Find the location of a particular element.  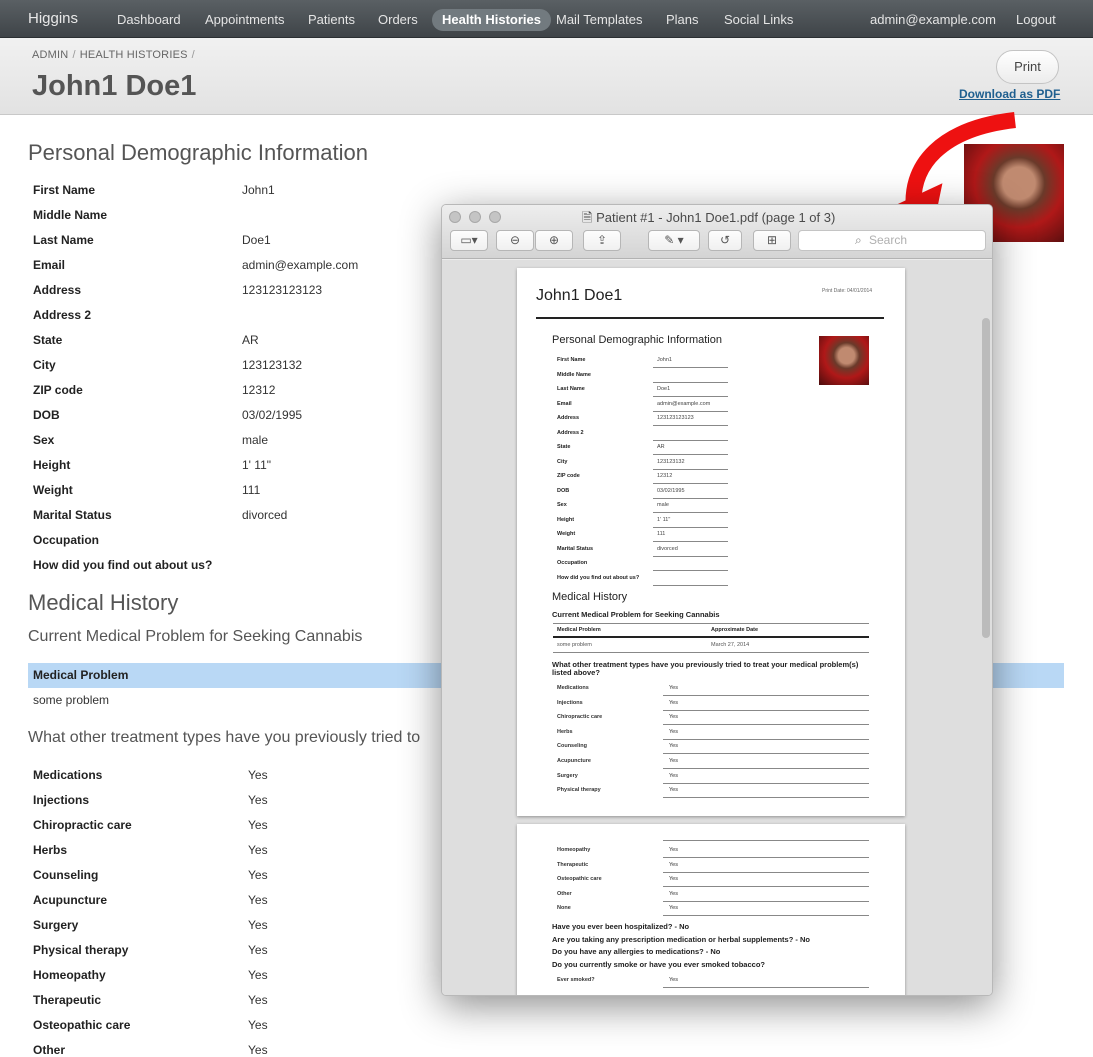

nav-appointments: Appointments is located at coordinates (245, 20).